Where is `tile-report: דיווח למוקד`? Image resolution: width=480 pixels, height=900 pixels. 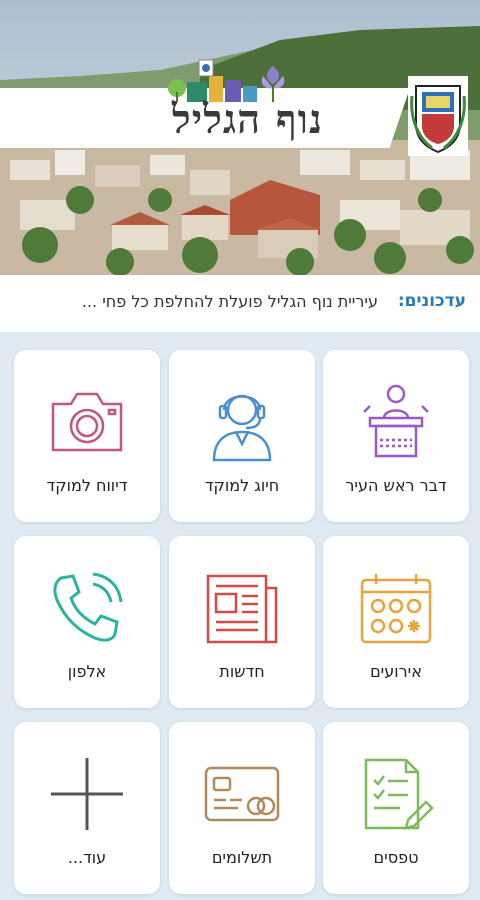
tile-report: דיווח למוקד is located at coordinates (87, 436).